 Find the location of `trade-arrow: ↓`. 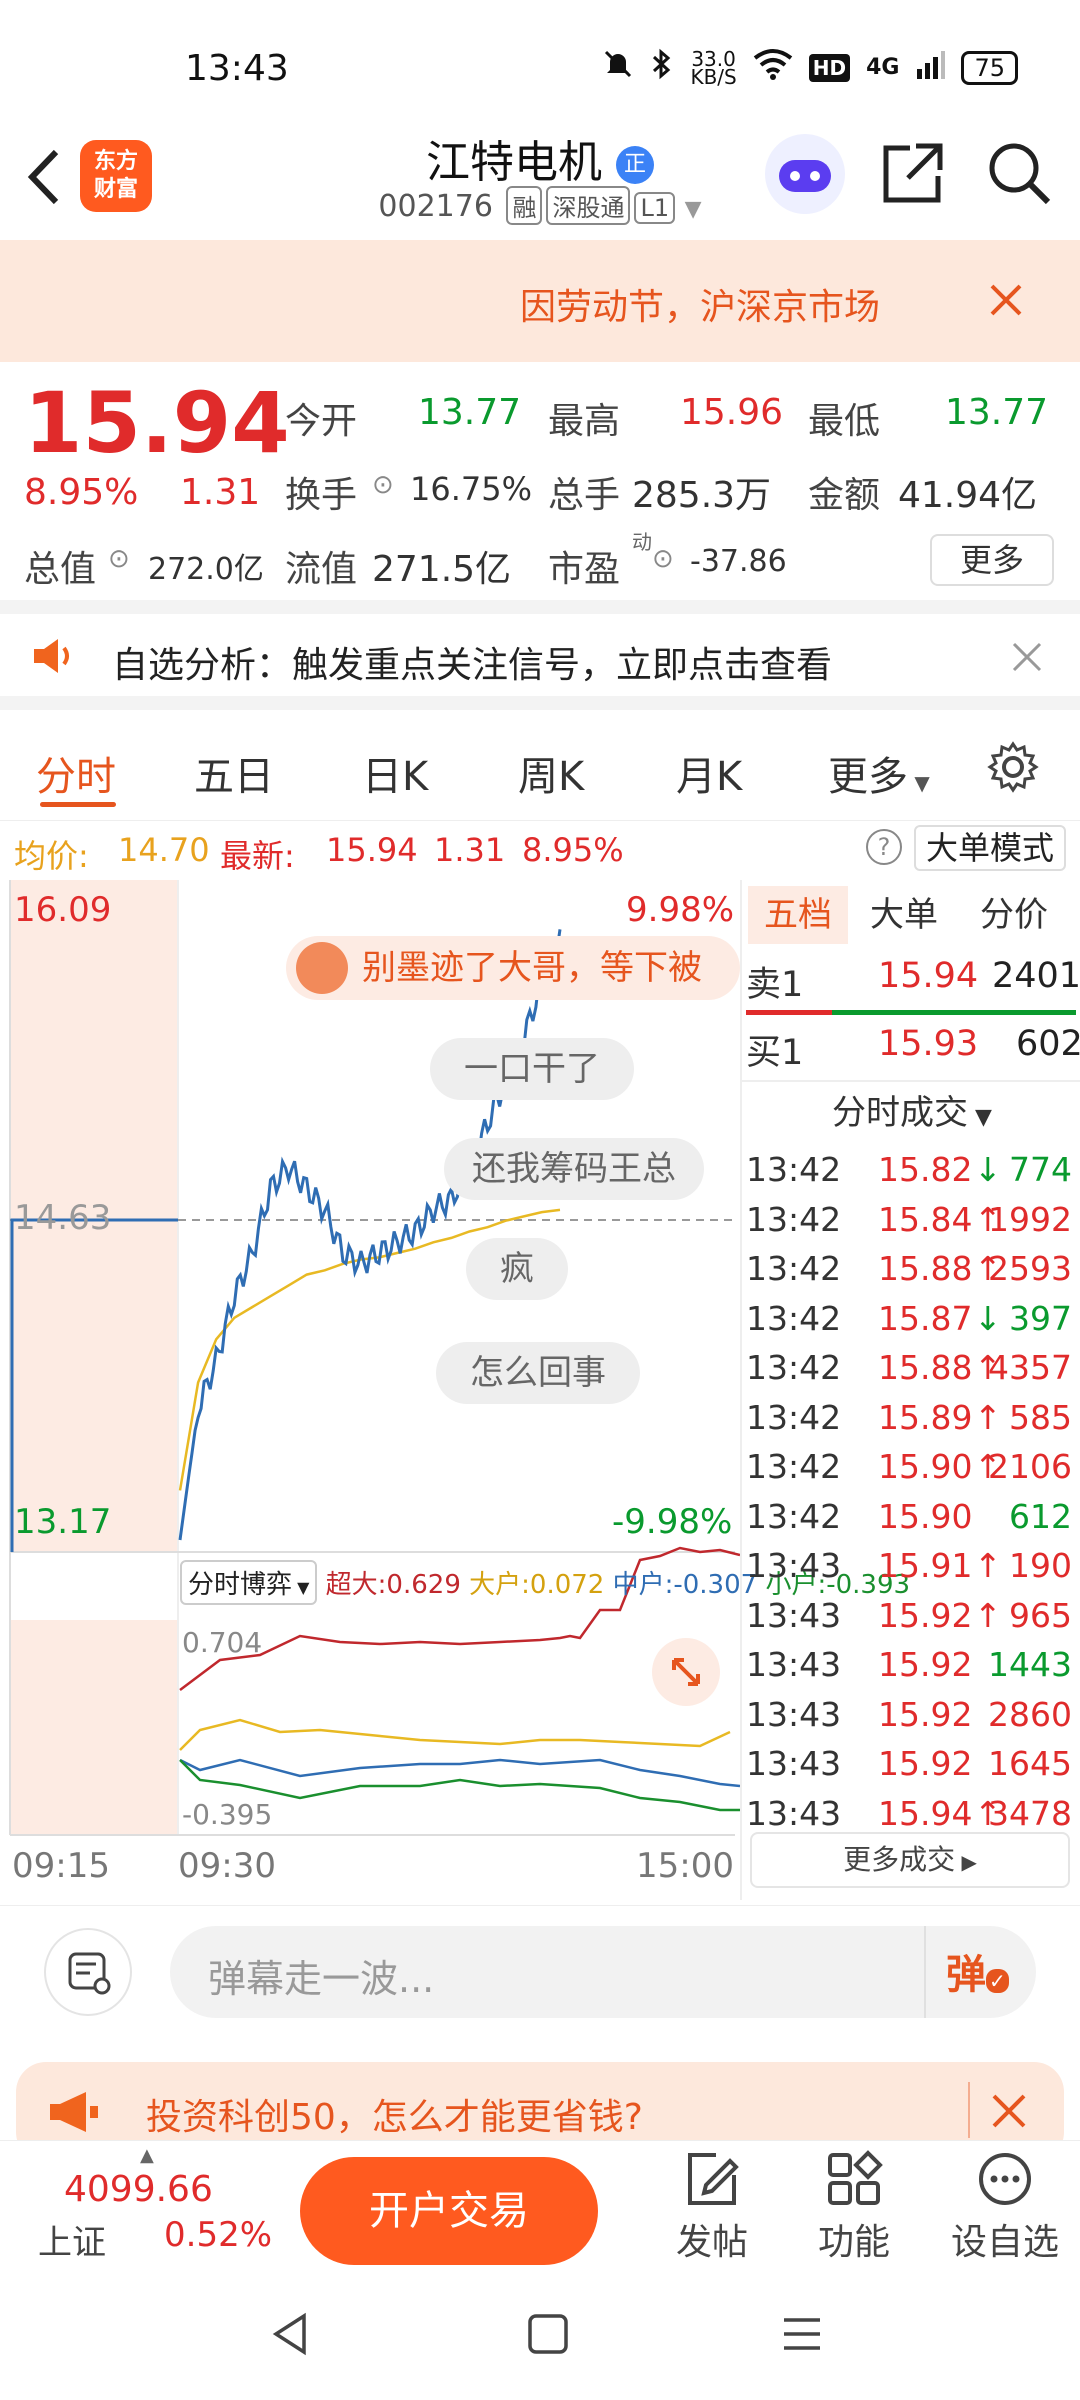

trade-arrow: ↓ is located at coordinates (988, 1318).